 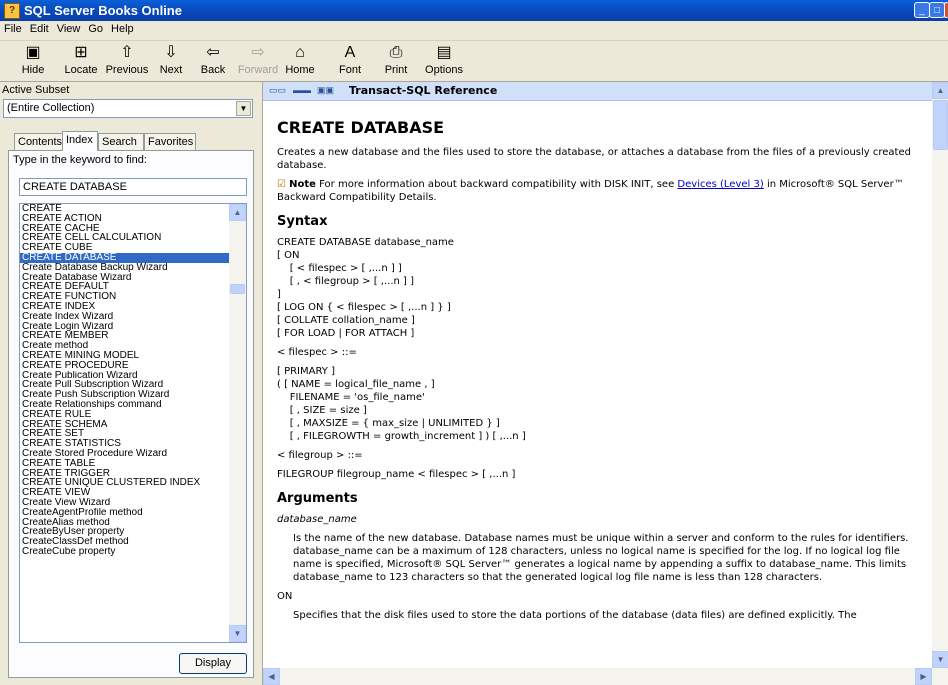 What do you see at coordinates (125, 464) in the screenshot?
I see `index-item: CREATE TABLE` at bounding box center [125, 464].